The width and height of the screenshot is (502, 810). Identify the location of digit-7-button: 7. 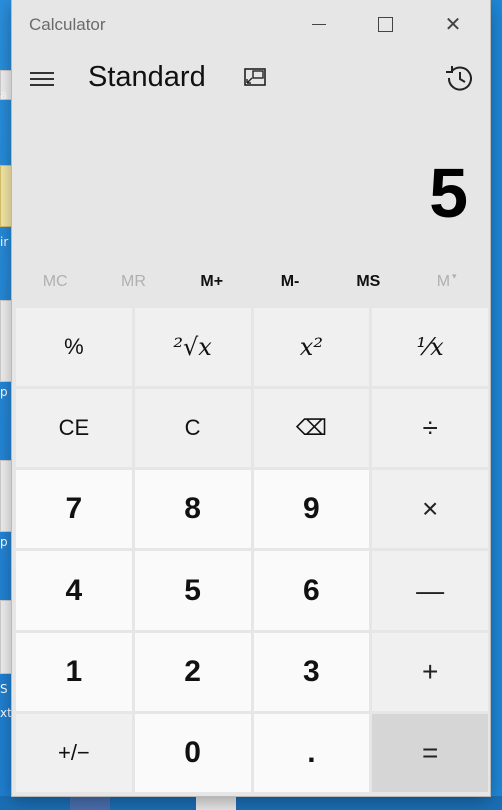
(74, 509).